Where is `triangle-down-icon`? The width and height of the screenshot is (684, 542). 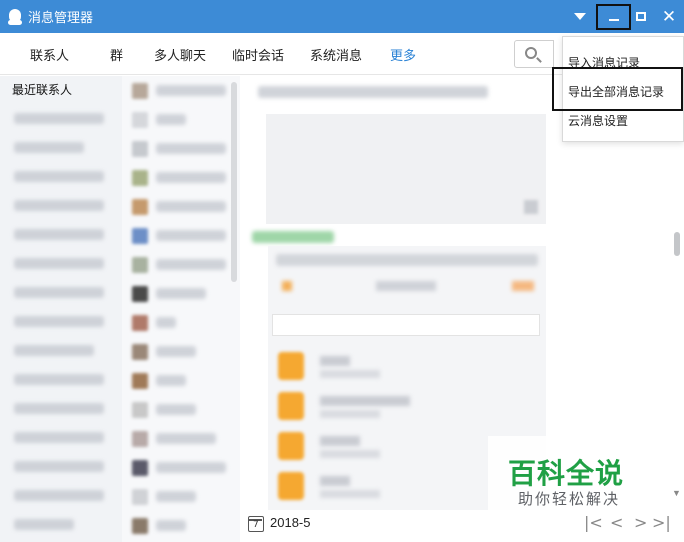
triangle-down-icon is located at coordinates (580, 16).